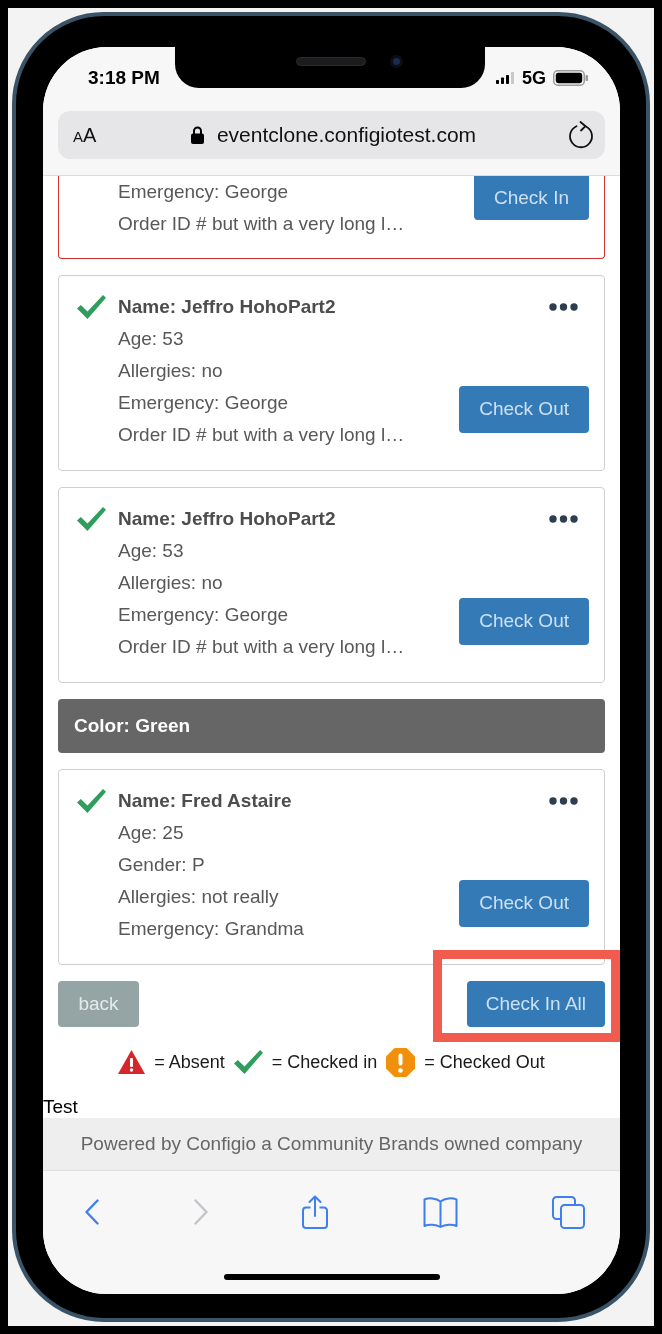  What do you see at coordinates (189, 1062) in the screenshot?
I see `legend-label: = Absent` at bounding box center [189, 1062].